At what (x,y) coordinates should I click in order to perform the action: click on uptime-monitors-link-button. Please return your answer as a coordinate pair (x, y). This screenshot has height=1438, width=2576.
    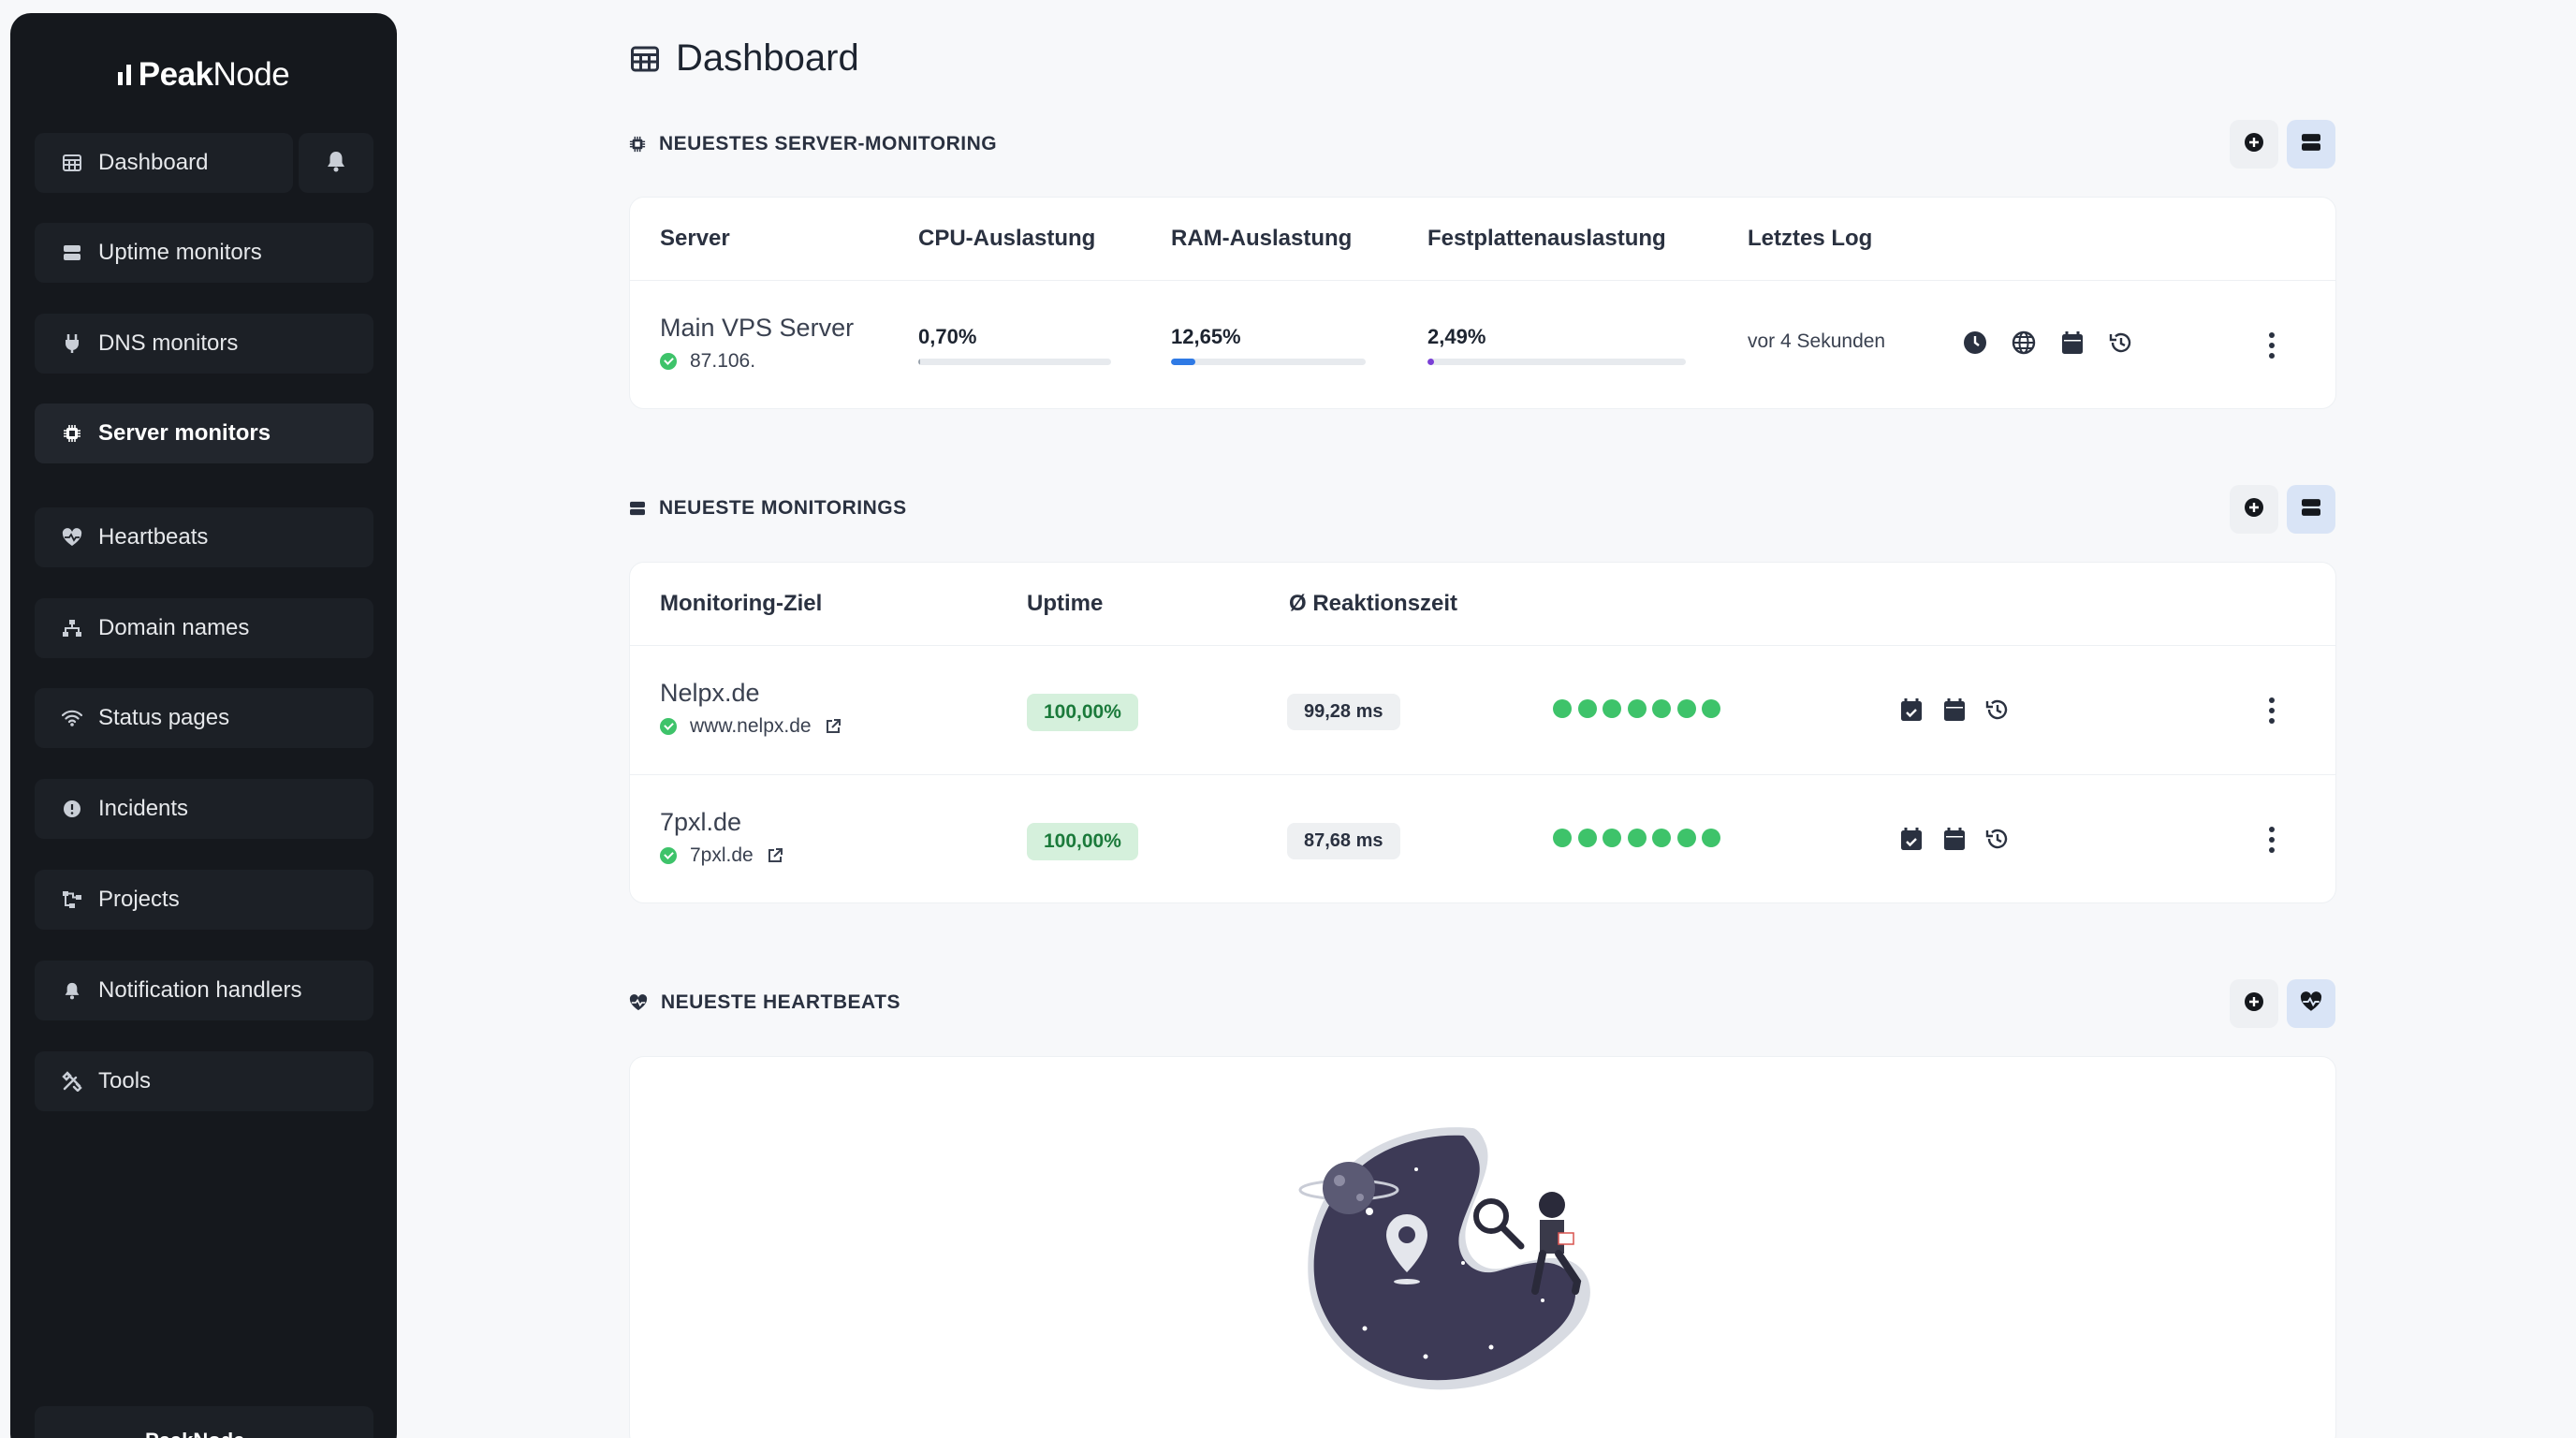
    Looking at the image, I should click on (2311, 509).